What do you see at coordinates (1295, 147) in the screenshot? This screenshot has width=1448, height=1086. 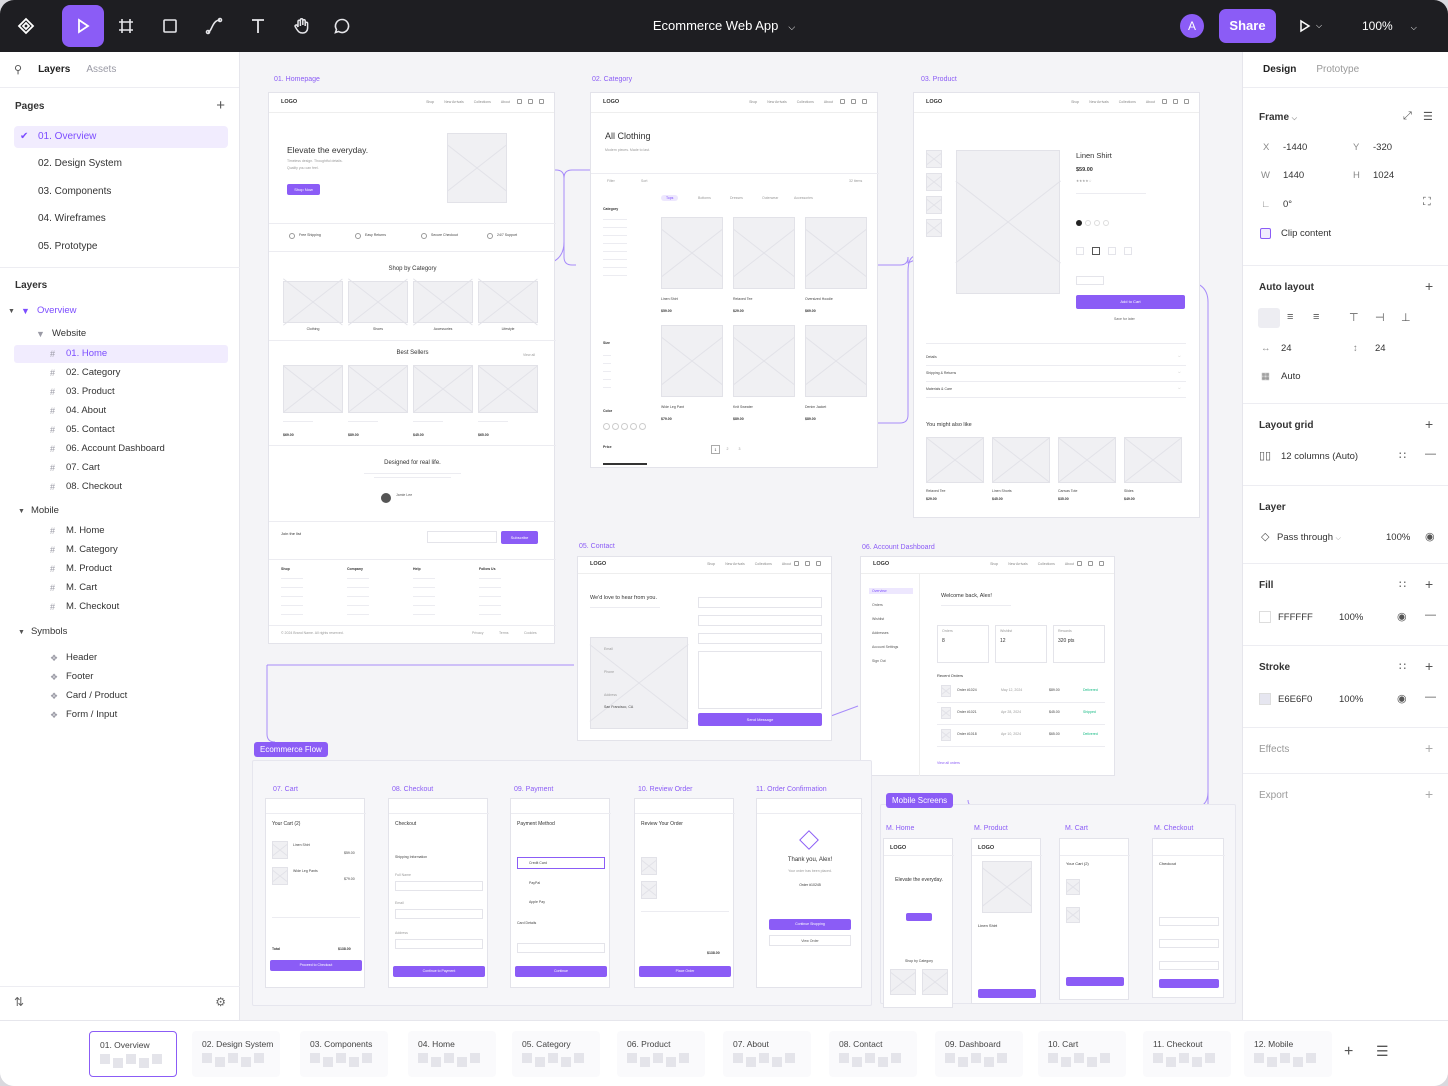 I see `x-input: -1440` at bounding box center [1295, 147].